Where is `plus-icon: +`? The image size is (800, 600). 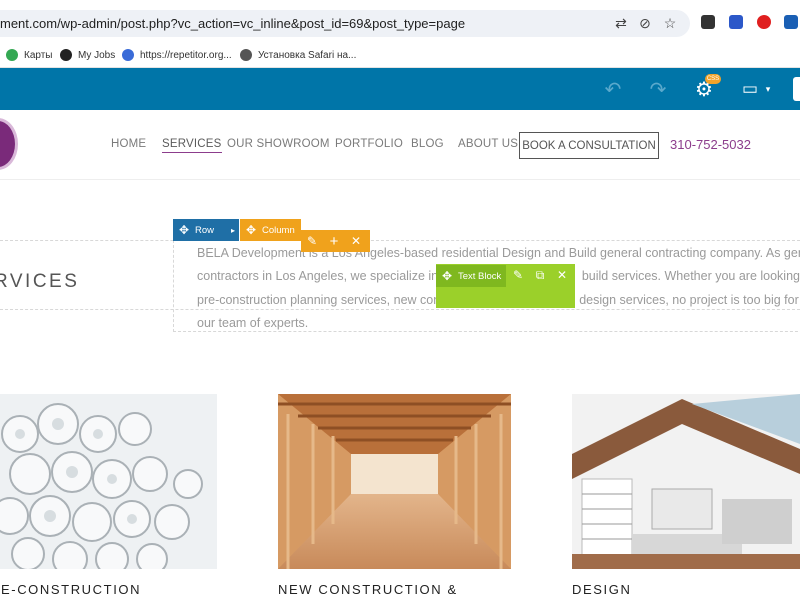
plus-icon: + is located at coordinates (334, 241).